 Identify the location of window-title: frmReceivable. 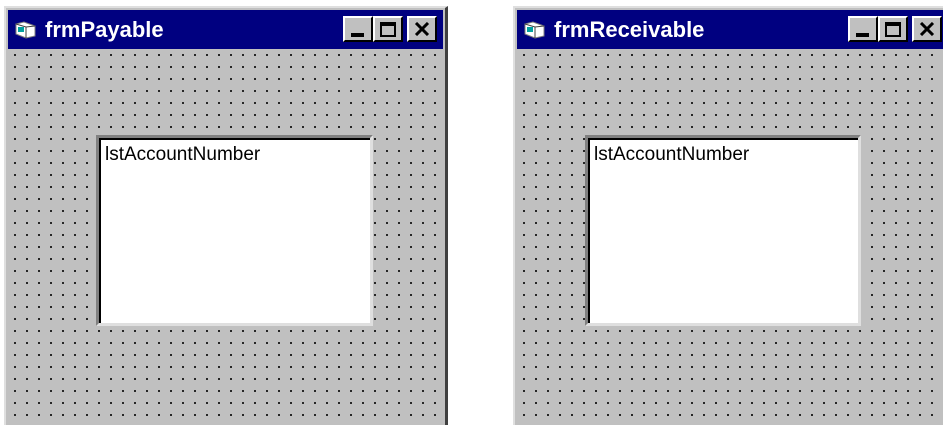
(629, 29).